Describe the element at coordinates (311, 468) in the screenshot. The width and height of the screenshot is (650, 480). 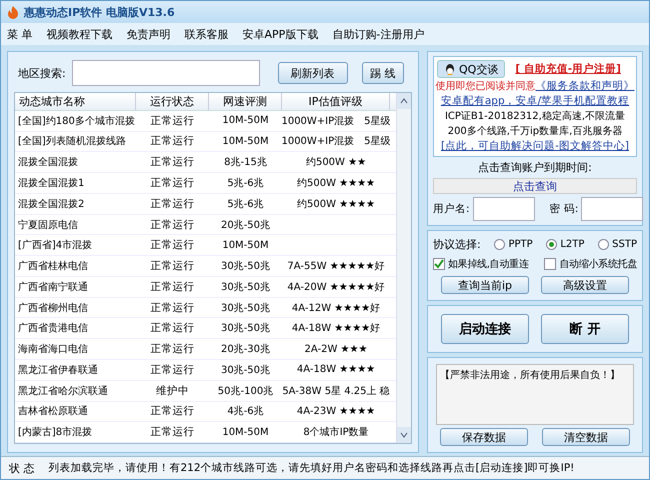
I see `status-text: 列表加载完毕，请使用！有212个城市线路可选，请先填好用户名密码和选择线路再点击[启动连接]即可换IP!` at that location.